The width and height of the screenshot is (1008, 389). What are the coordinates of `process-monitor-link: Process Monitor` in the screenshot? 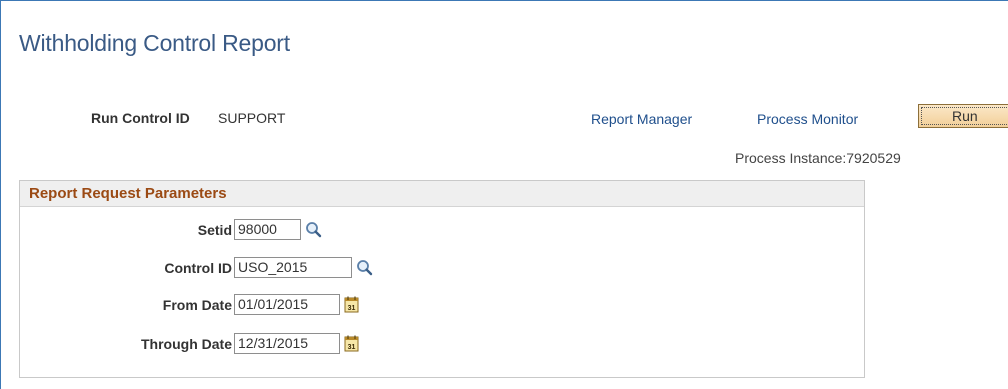 It's located at (807, 119).